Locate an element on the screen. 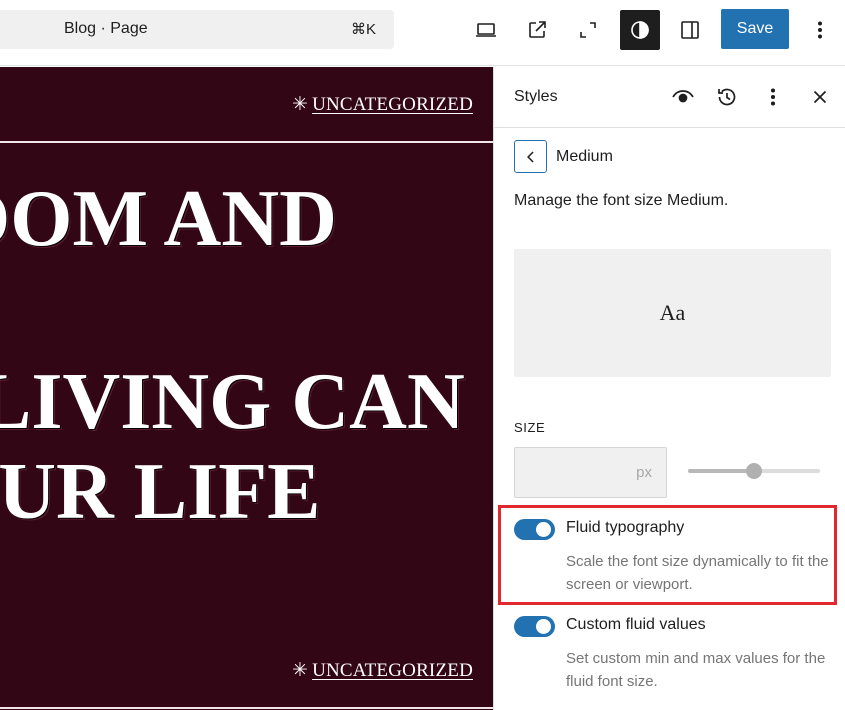  style-book-button is located at coordinates (683, 97).